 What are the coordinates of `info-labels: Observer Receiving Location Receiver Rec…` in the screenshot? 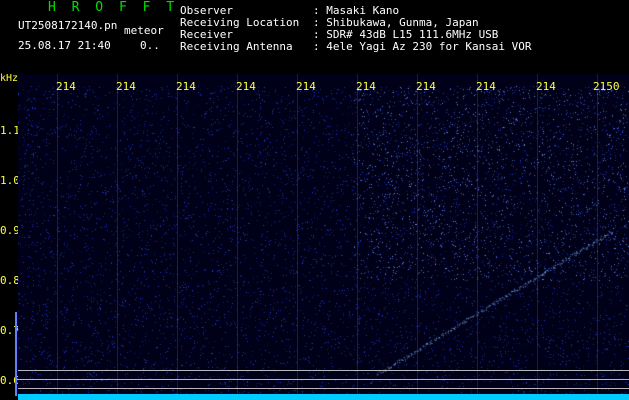 It's located at (239, 29).